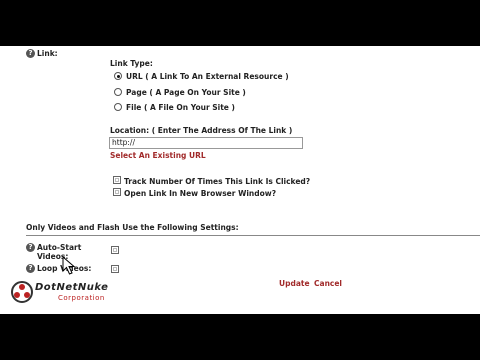 The width and height of the screenshot is (480, 360). What do you see at coordinates (207, 76) in the screenshot?
I see `radio-url-label: URL ( A Link To An External Resource )` at bounding box center [207, 76].